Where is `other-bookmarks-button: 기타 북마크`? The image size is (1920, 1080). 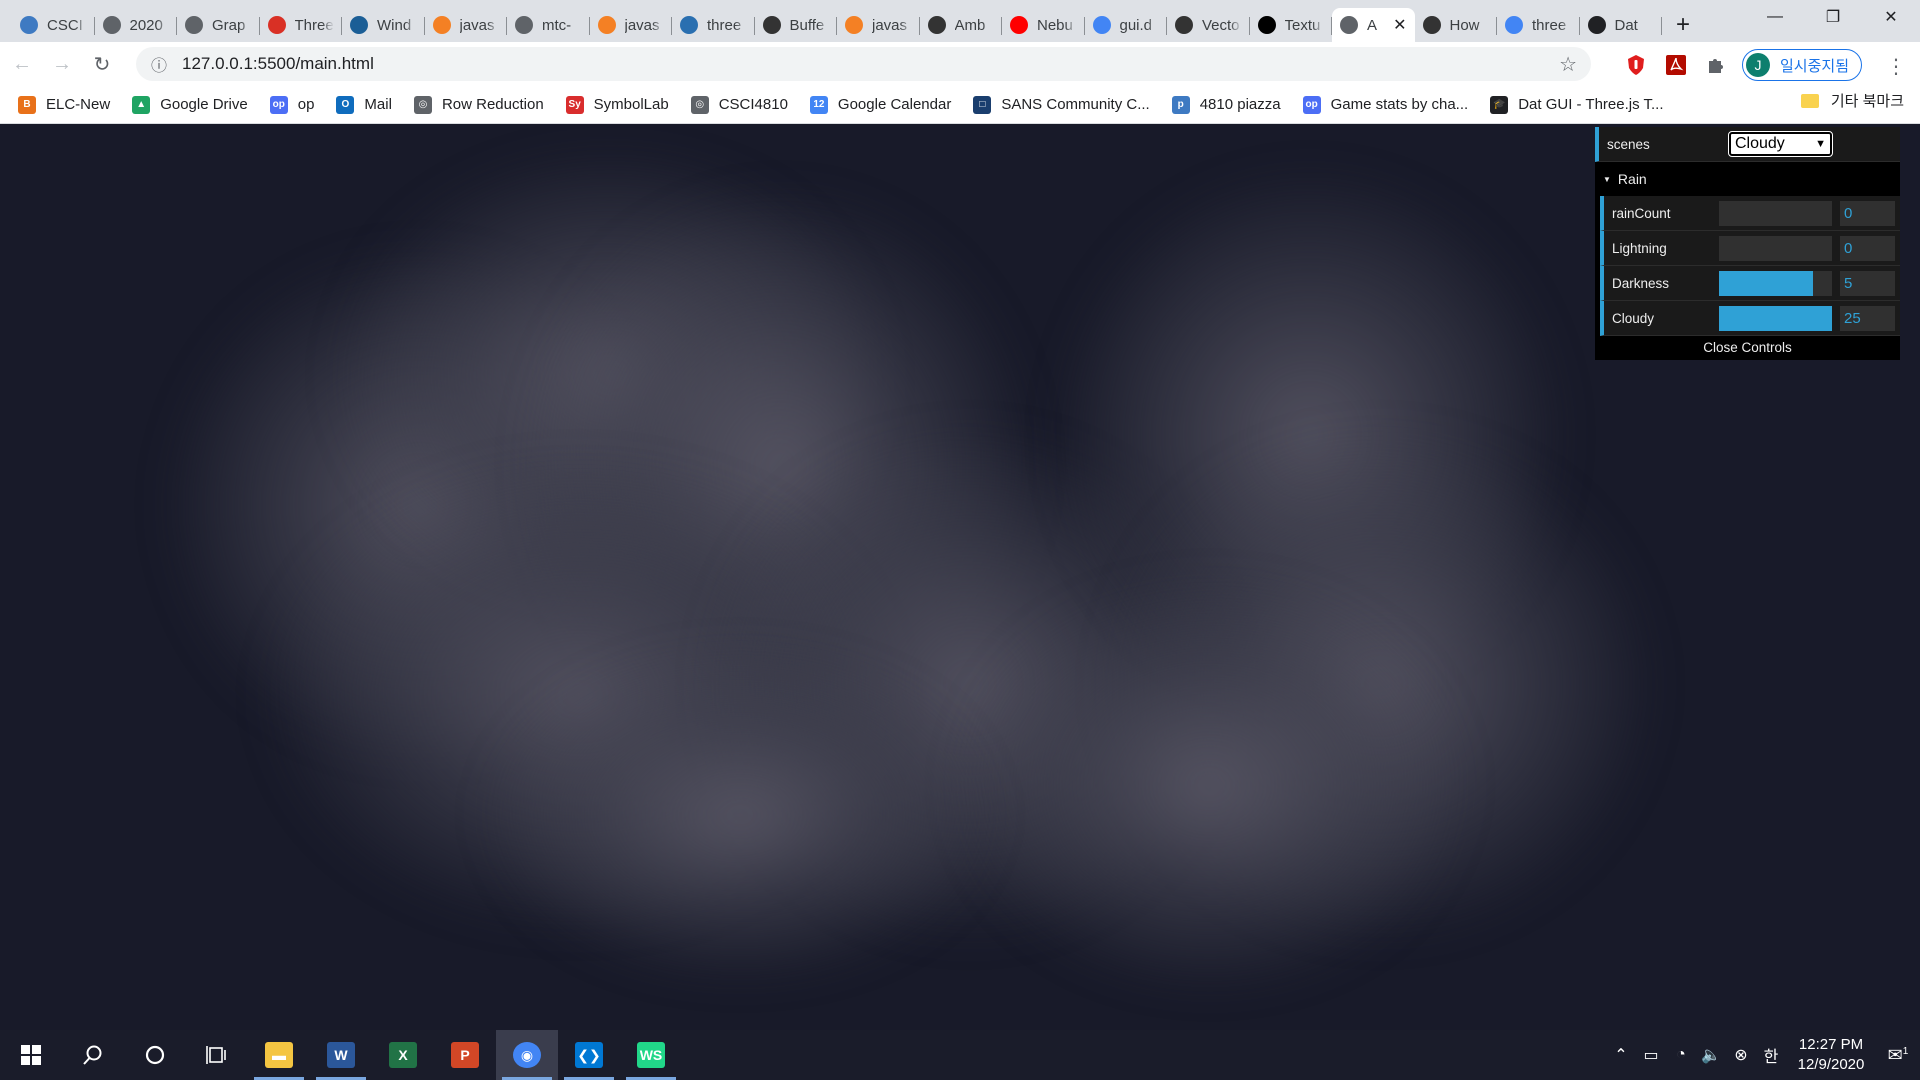 other-bookmarks-button: 기타 북마크 is located at coordinates (1852, 100).